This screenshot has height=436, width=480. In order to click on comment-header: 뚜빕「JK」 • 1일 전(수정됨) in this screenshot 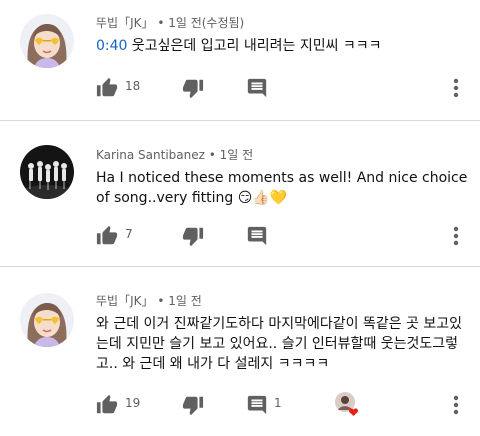, I will do `click(170, 22)`.